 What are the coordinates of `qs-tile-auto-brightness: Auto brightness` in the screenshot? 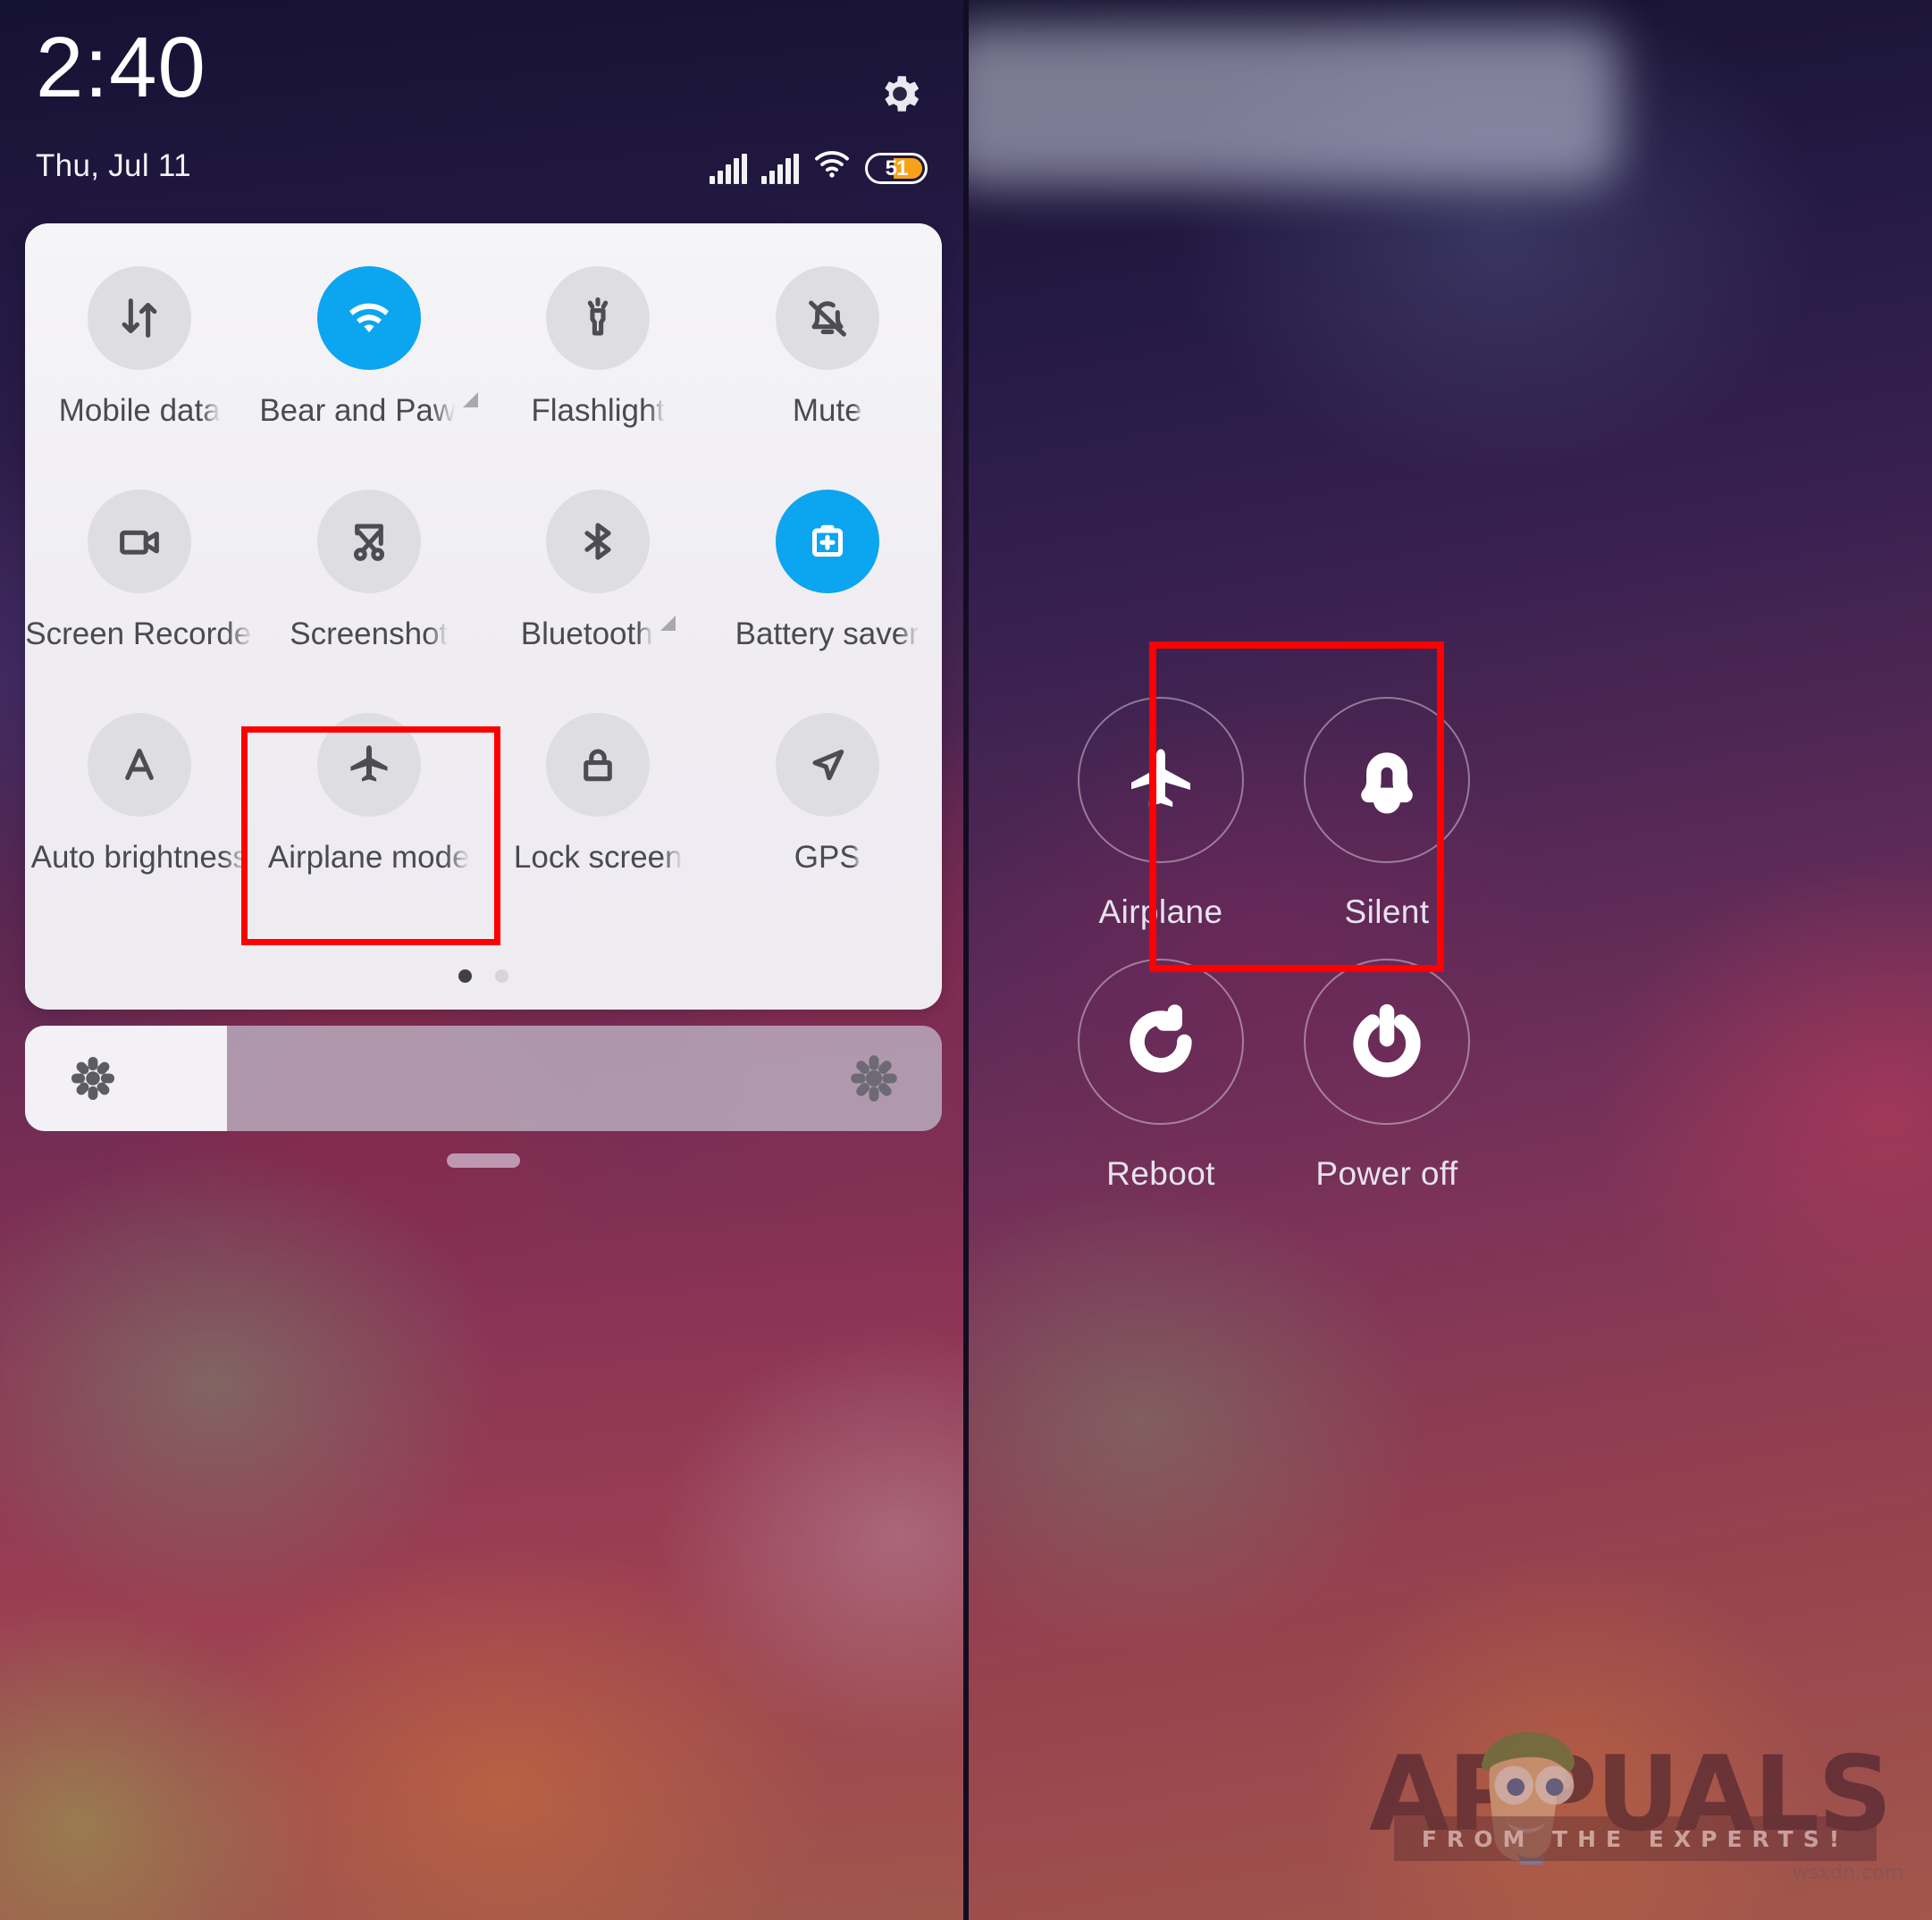 It's located at (140, 796).